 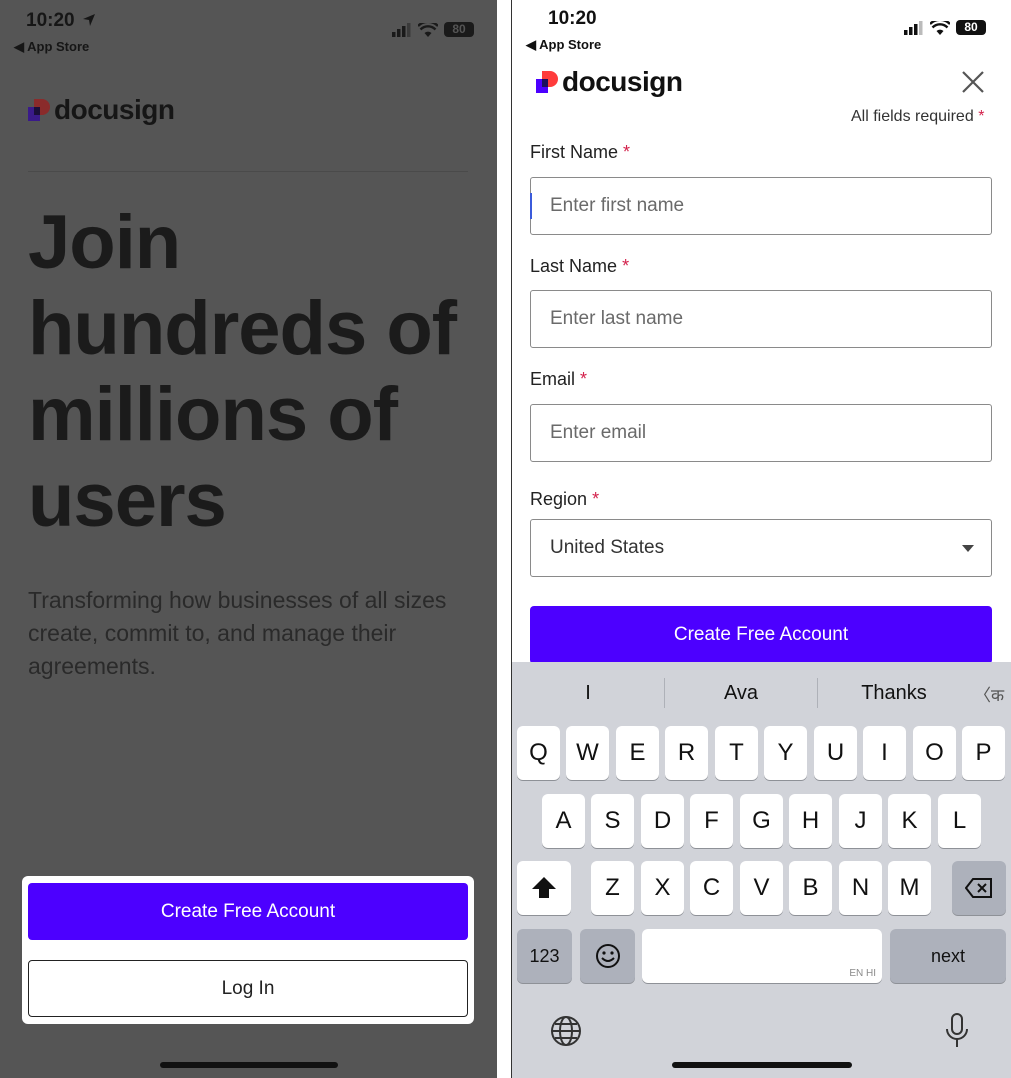 I want to click on last-name-input: Enter last name, so click(x=761, y=319).